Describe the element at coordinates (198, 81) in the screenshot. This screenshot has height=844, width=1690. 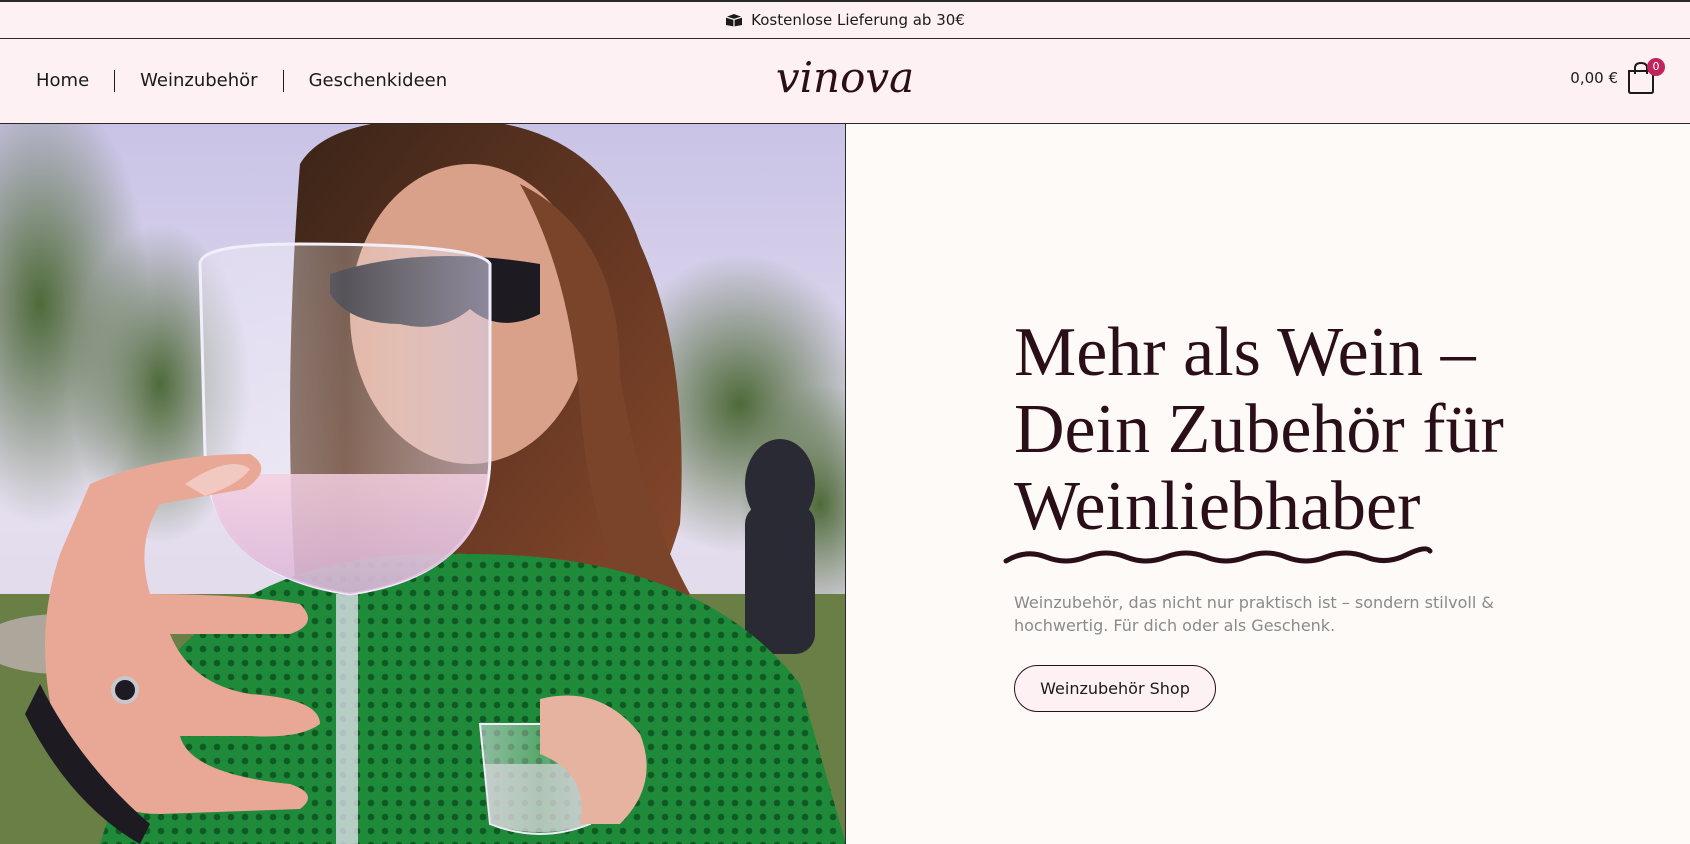
I see `nav-item-weinzubehoer: Weinzubehör` at that location.